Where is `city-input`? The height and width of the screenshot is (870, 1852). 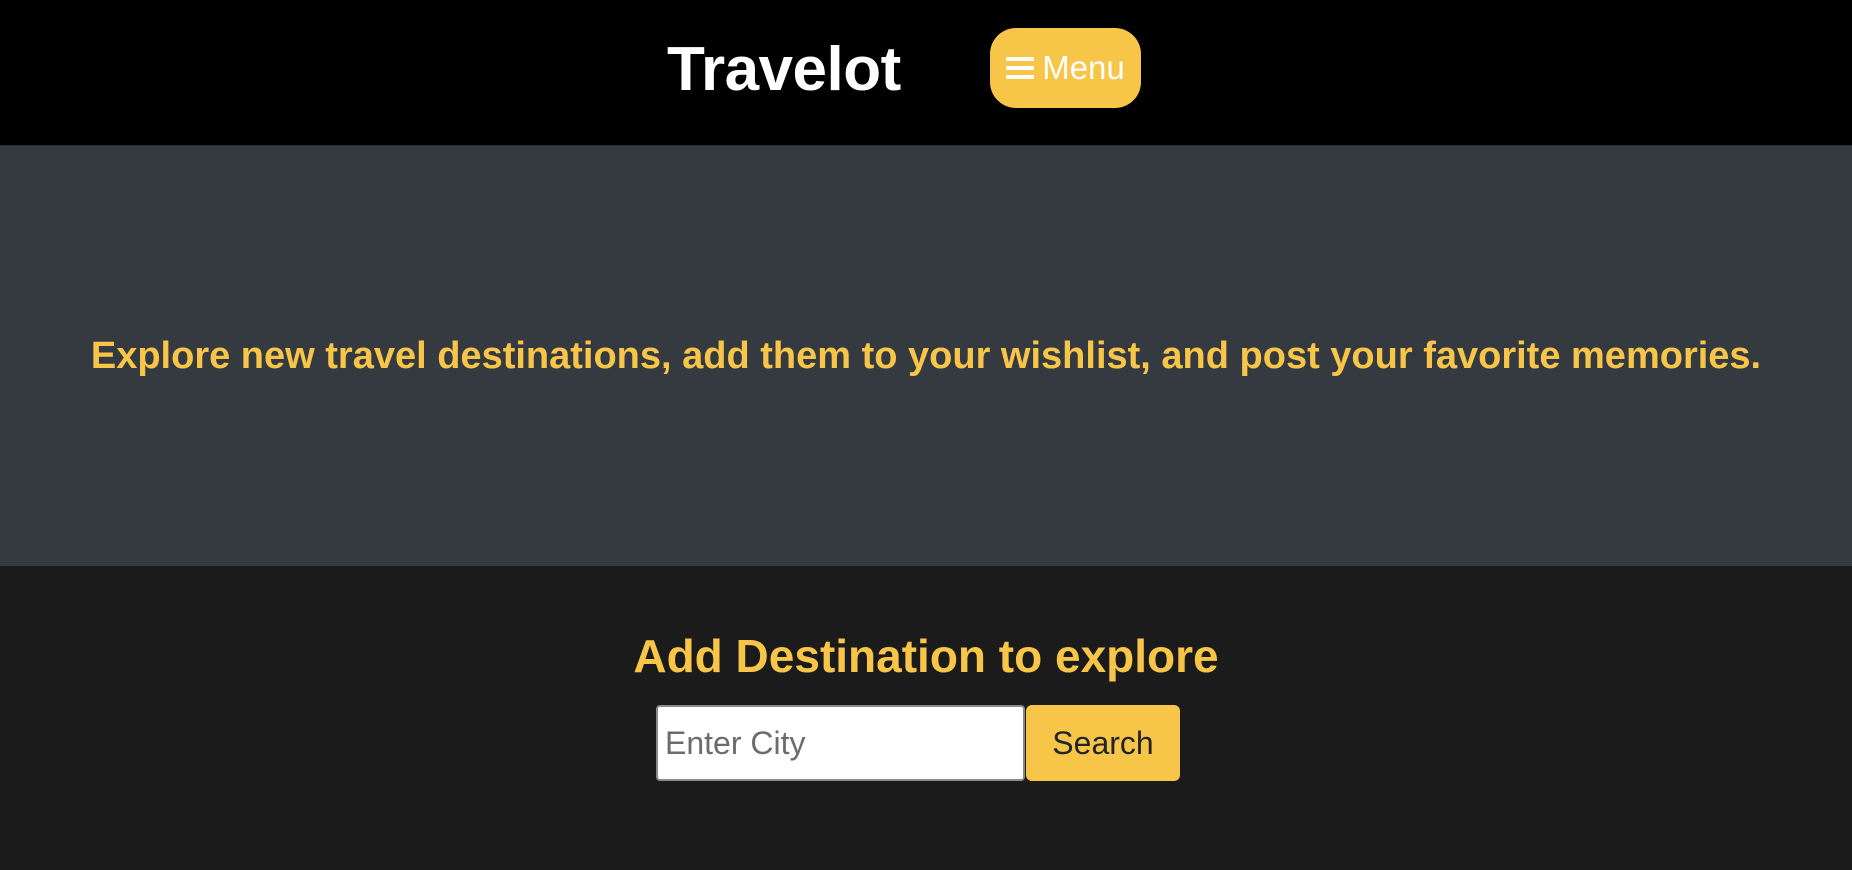 city-input is located at coordinates (840, 743).